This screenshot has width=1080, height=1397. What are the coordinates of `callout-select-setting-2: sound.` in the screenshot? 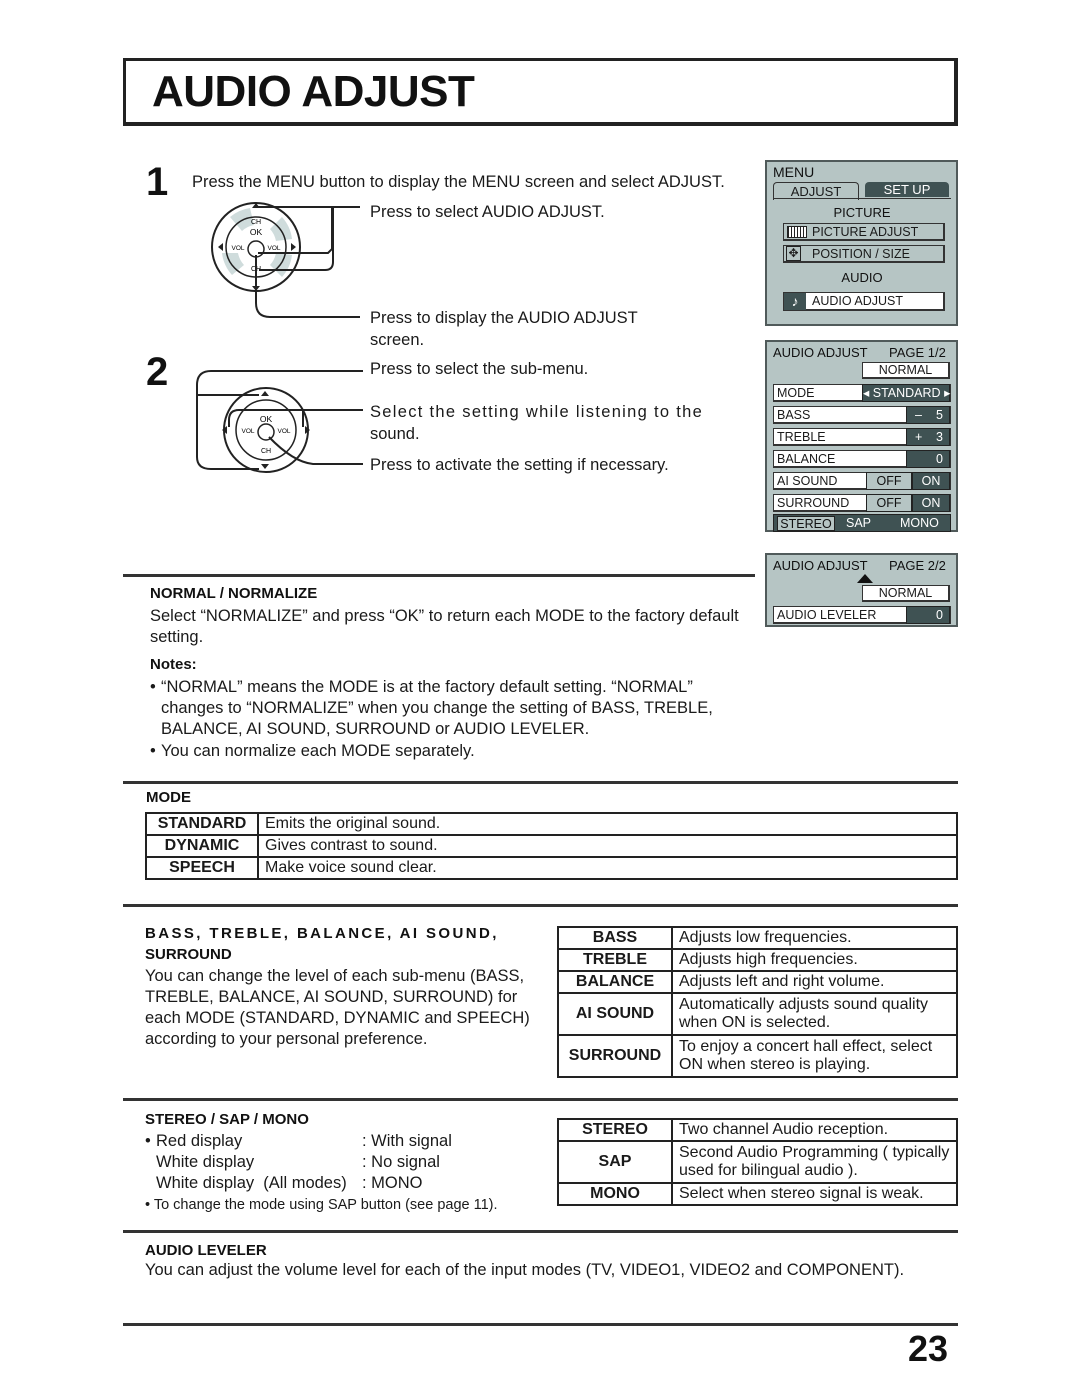 It's located at (395, 434).